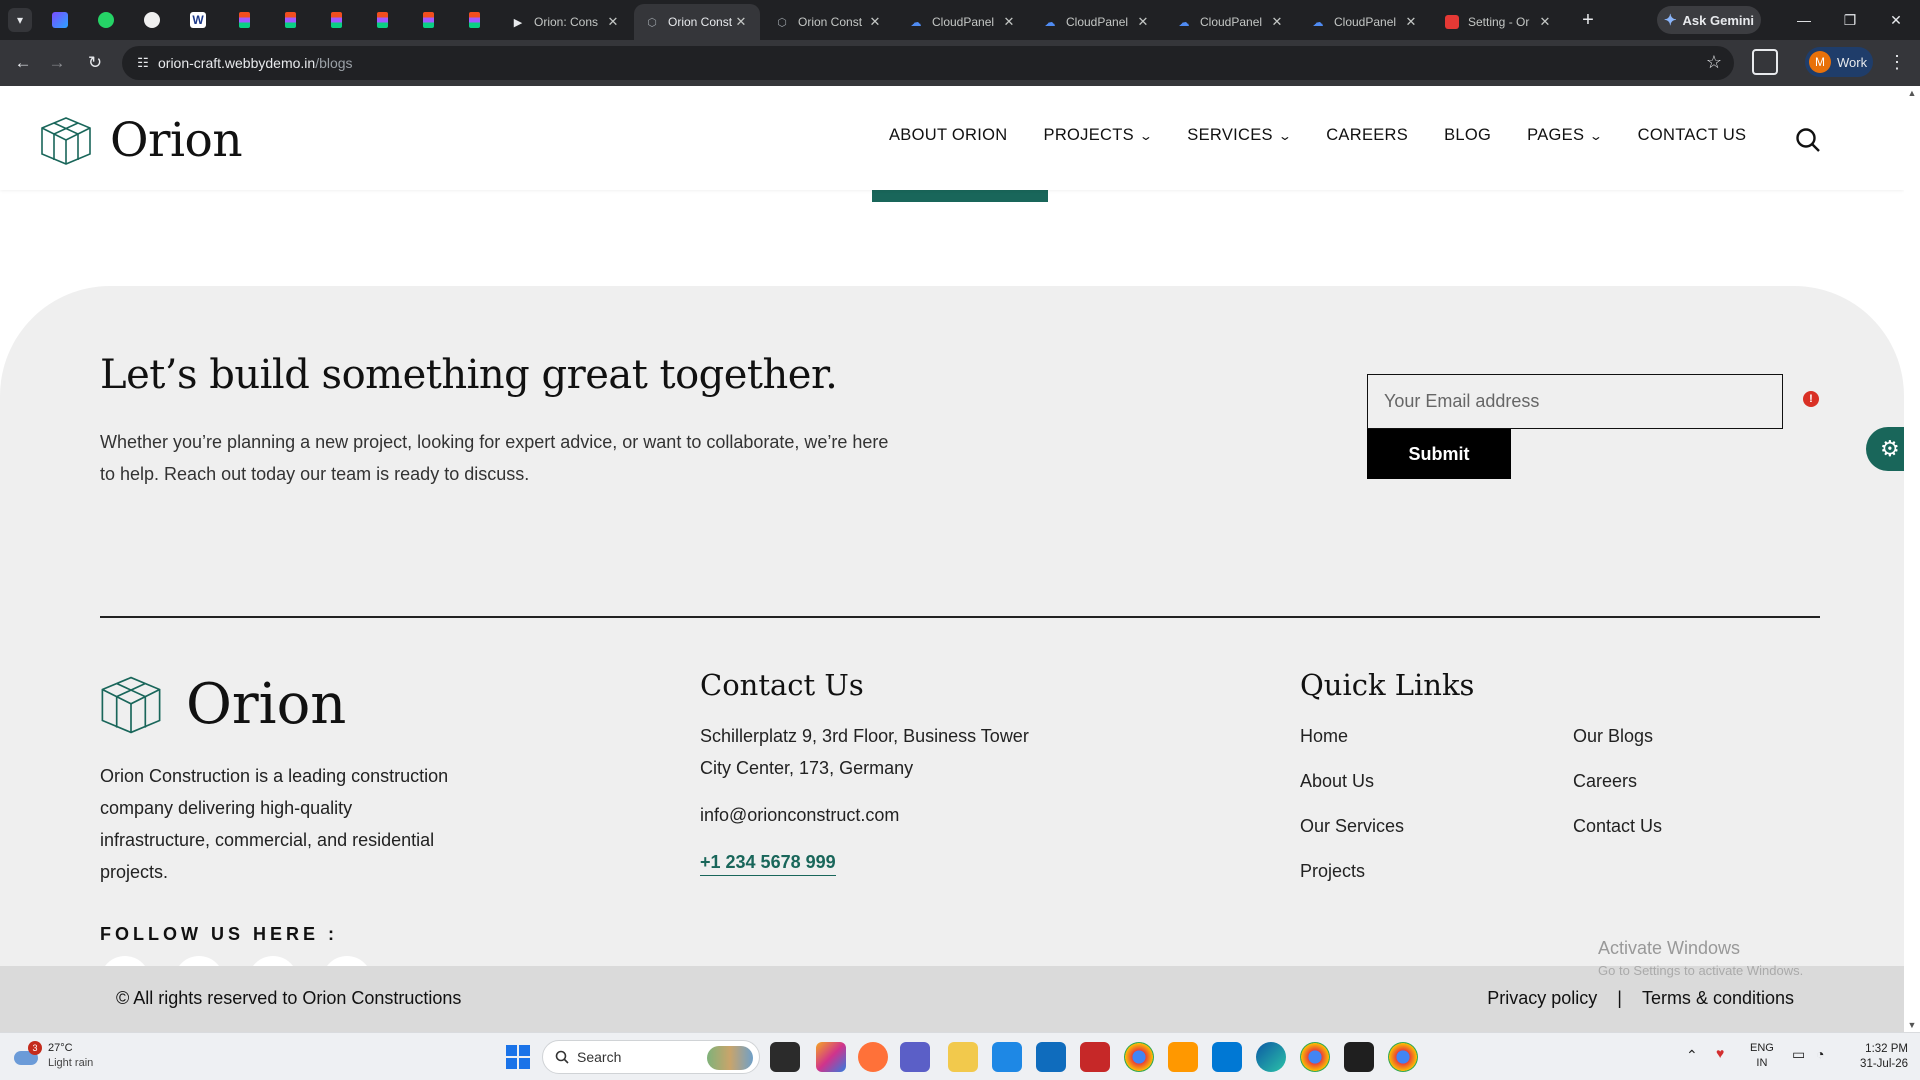  What do you see at coordinates (1762, 1056) in the screenshot?
I see `language-indicator: ENG IN` at bounding box center [1762, 1056].